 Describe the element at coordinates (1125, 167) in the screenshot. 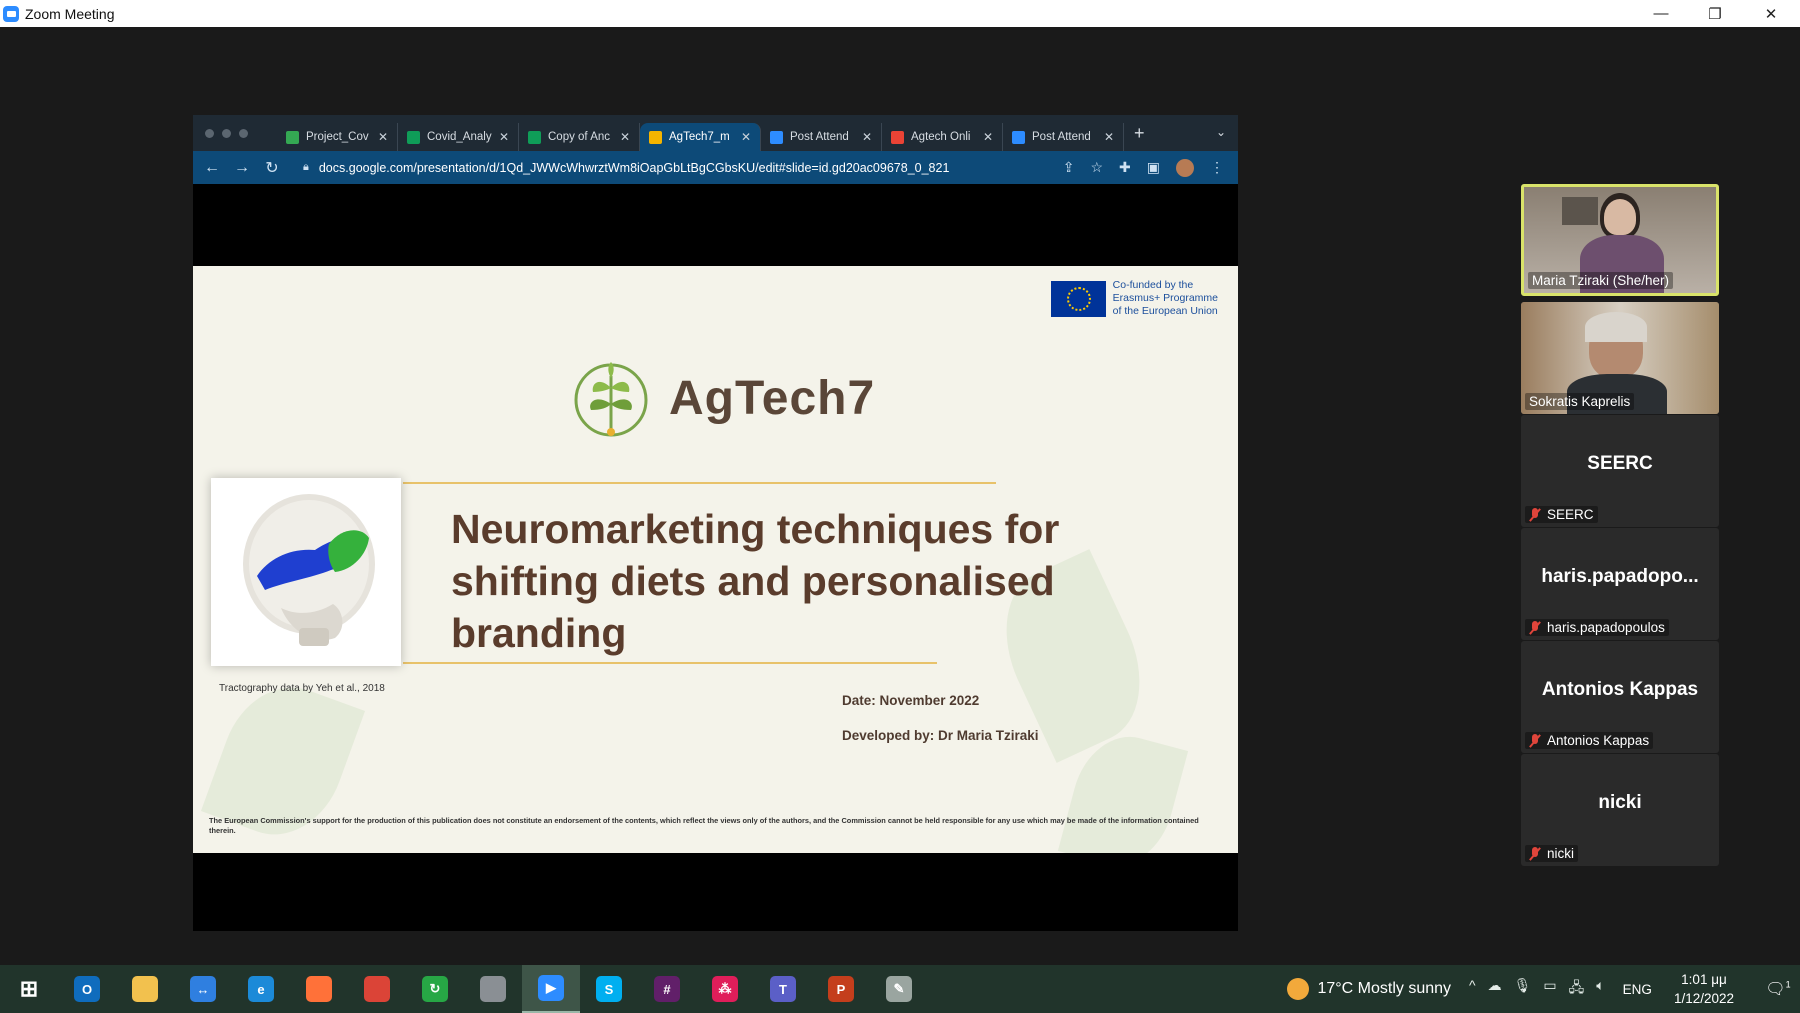

I see `extensions-icon: ✚` at that location.